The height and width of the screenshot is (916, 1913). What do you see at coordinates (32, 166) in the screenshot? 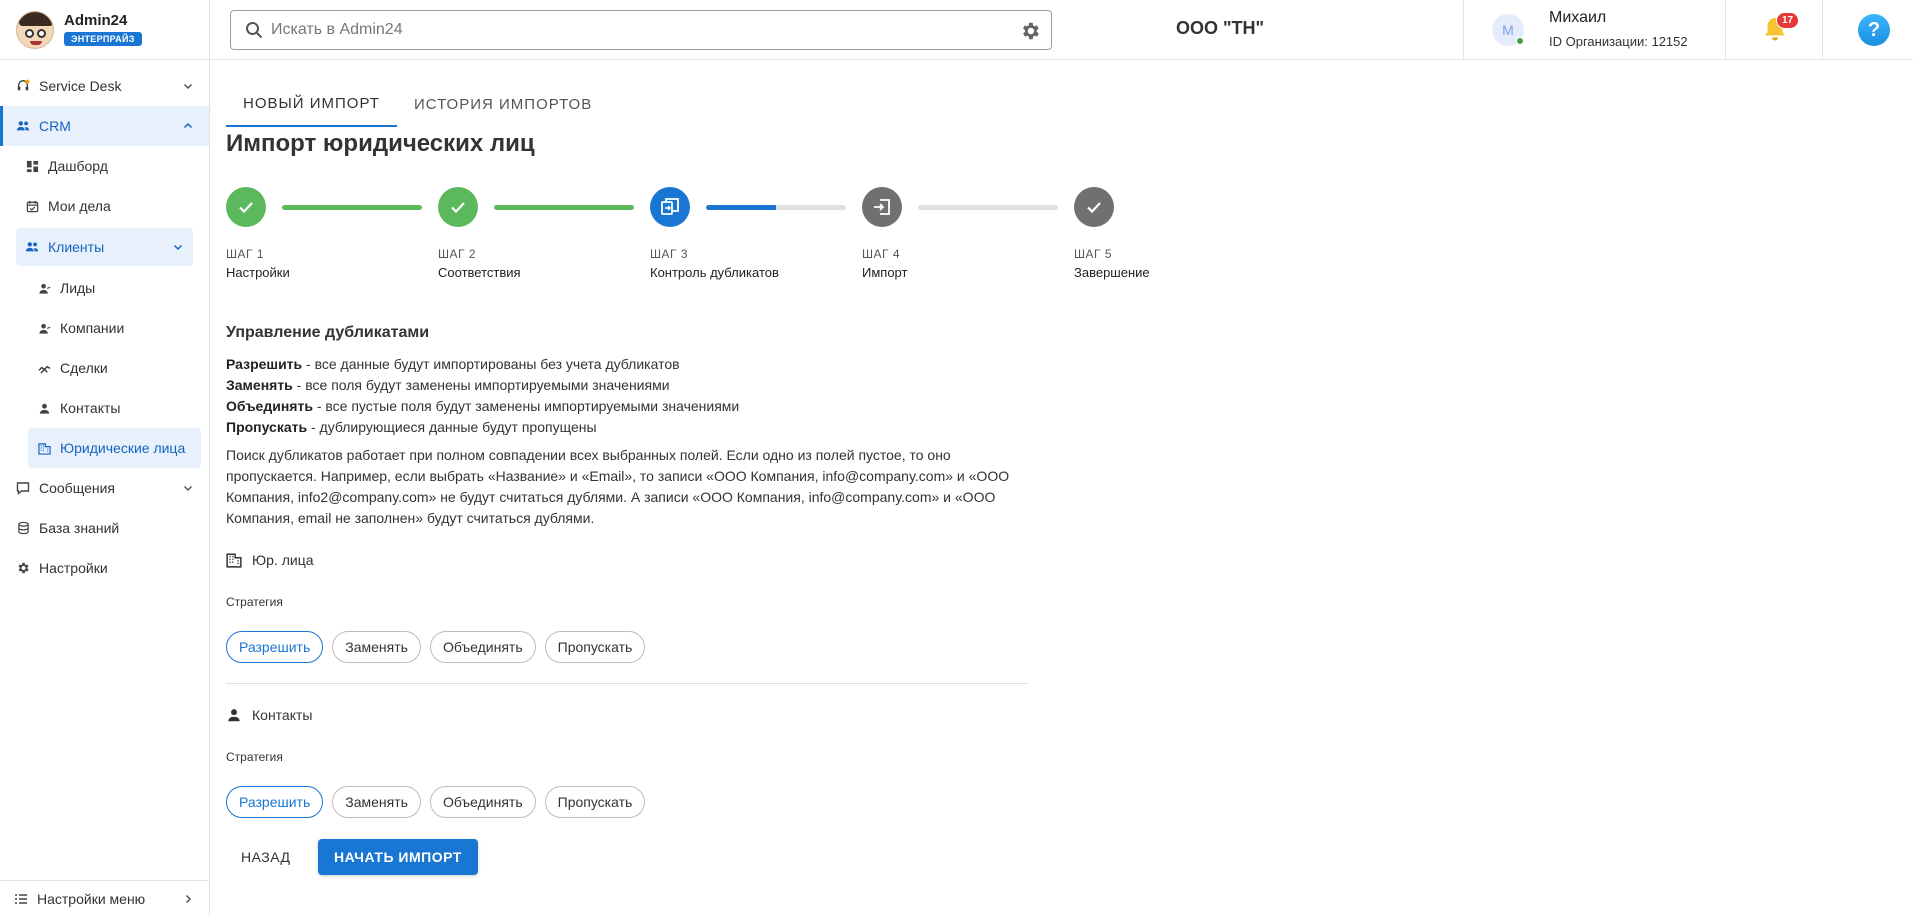
I see `dashboard-icon` at bounding box center [32, 166].